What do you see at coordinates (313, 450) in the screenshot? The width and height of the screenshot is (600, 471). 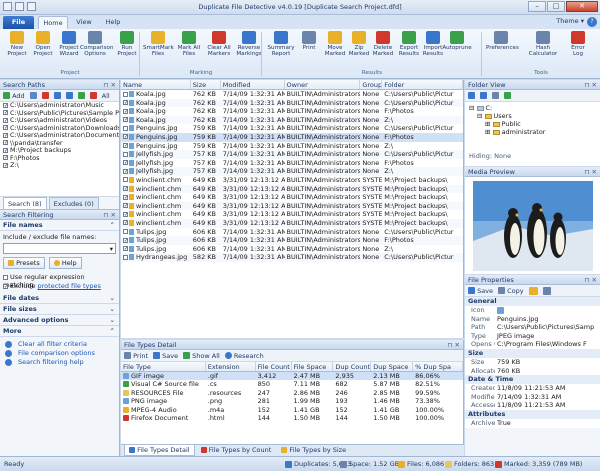 I see `tab-file-types-size: File Types by Size` at bounding box center [313, 450].